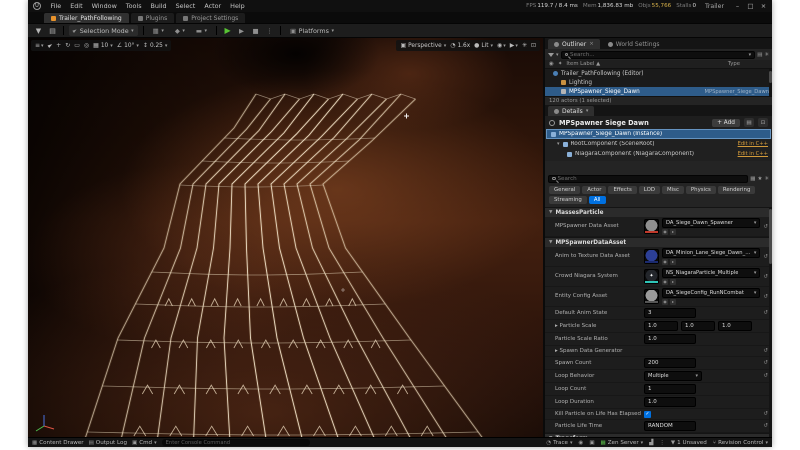  I want to click on menu-actor: Actor, so click(213, 6).